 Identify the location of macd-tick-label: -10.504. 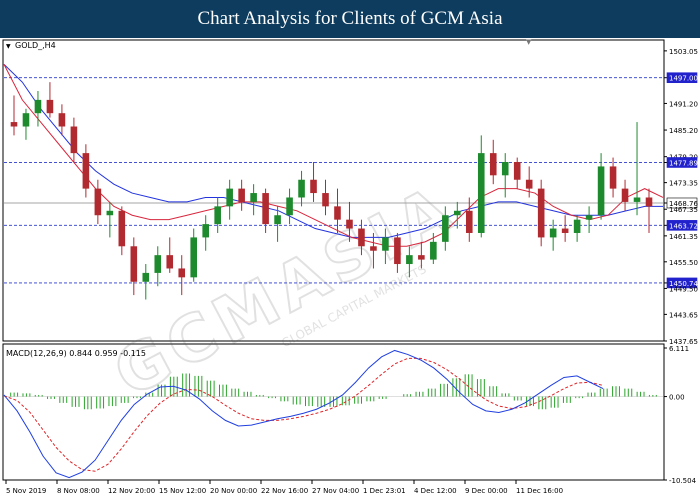
(683, 481).